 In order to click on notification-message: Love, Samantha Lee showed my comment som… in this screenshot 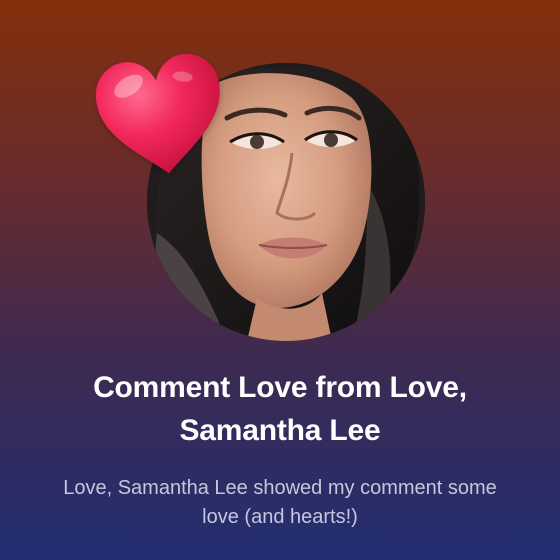, I will do `click(280, 502)`.